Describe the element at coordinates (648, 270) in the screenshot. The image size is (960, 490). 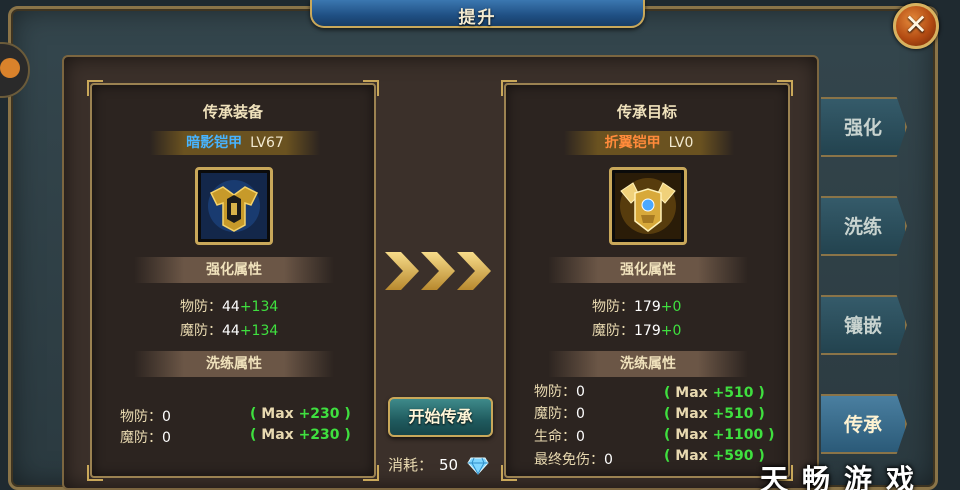
I see `target-strength-header: 强化属性` at that location.